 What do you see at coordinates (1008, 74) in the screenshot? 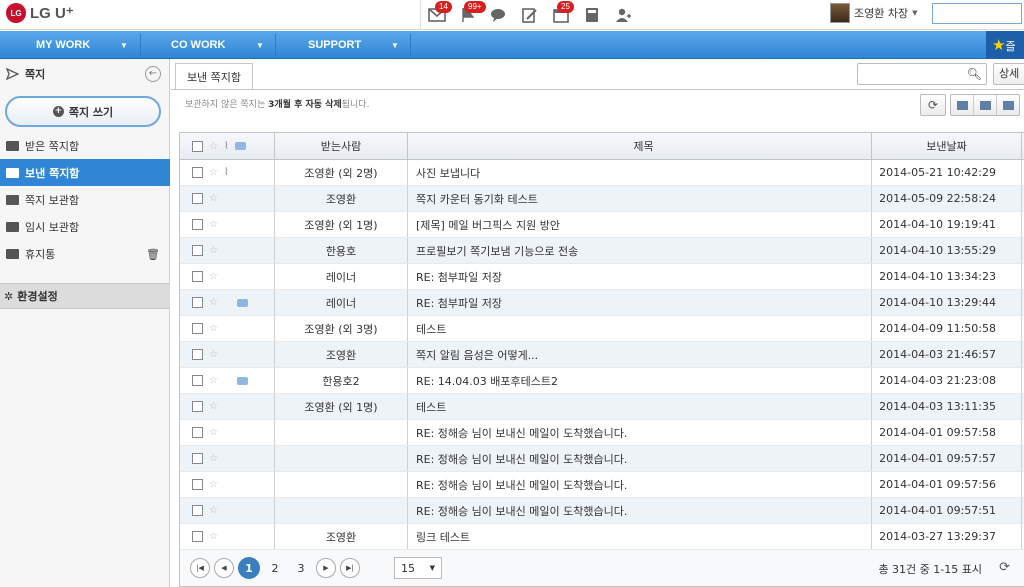
I see `detail-search-button: 상세` at bounding box center [1008, 74].